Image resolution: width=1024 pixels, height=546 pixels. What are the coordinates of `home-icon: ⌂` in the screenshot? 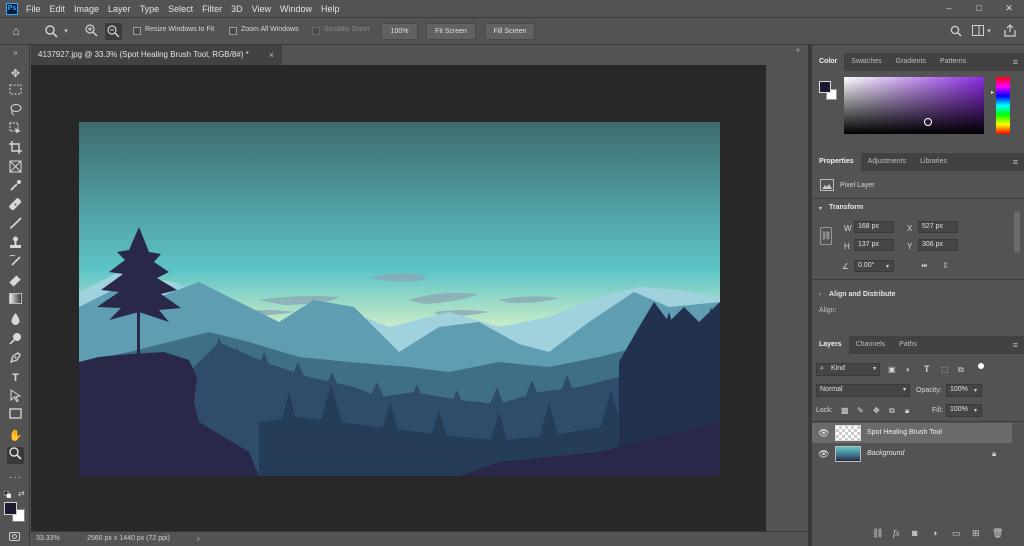 It's located at (16, 31).